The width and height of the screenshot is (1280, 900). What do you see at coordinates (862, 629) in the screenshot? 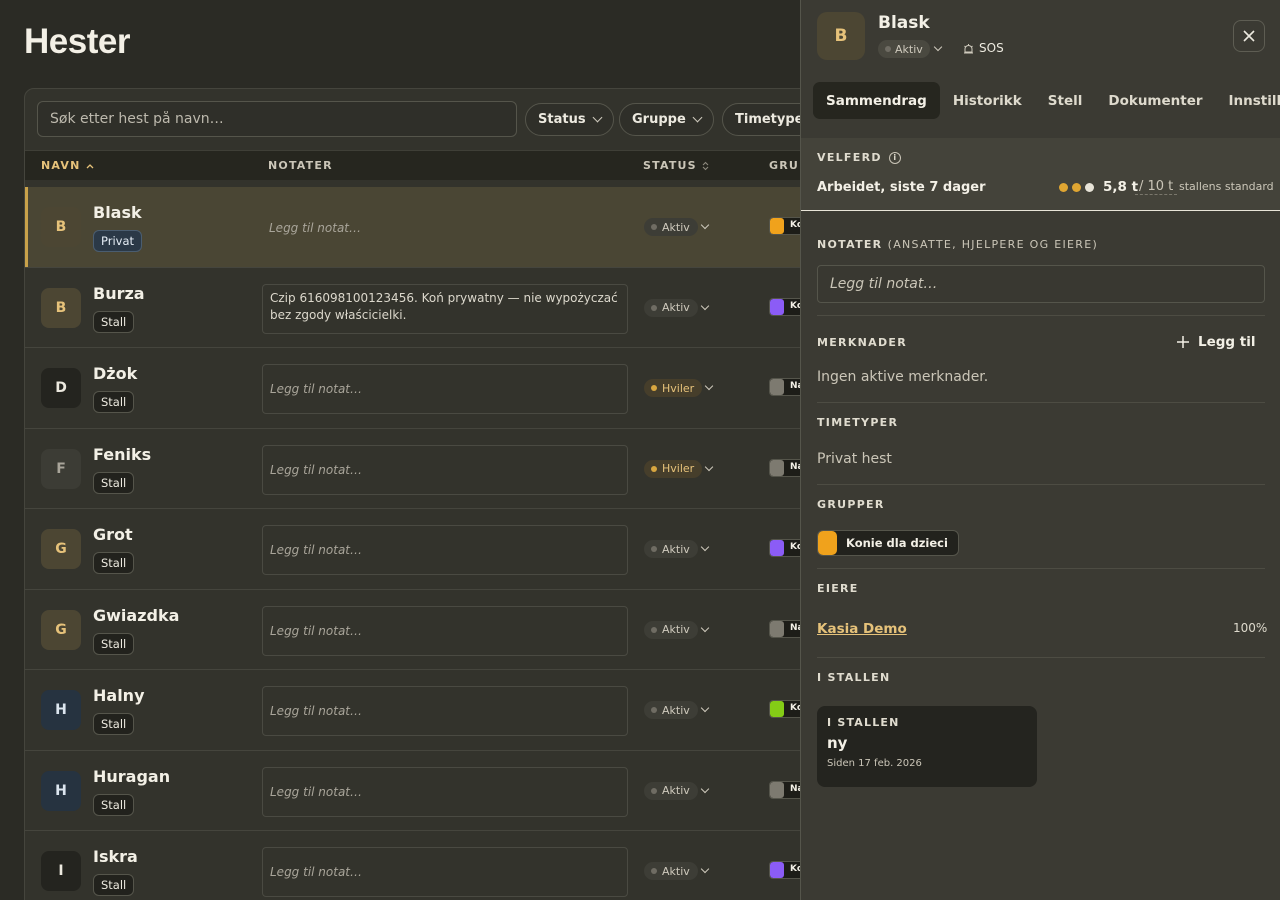
I see `owner-link: Kasia Demo` at bounding box center [862, 629].